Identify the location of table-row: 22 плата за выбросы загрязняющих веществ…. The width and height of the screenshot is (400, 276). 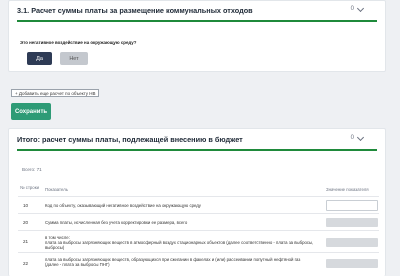
(198, 264).